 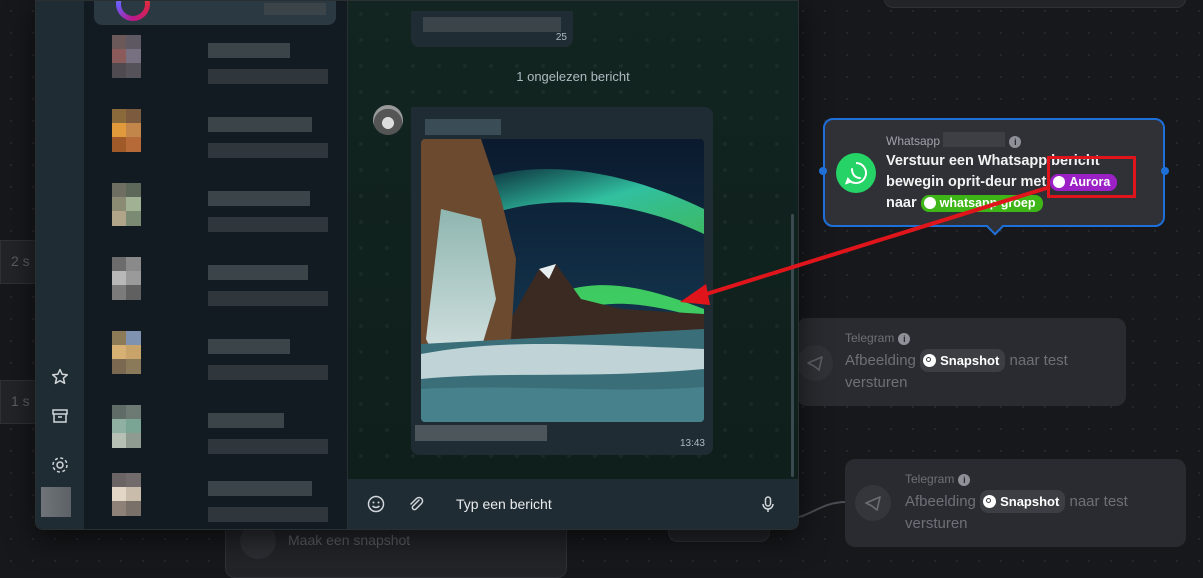 I want to click on emoji-icon, so click(x=376, y=504).